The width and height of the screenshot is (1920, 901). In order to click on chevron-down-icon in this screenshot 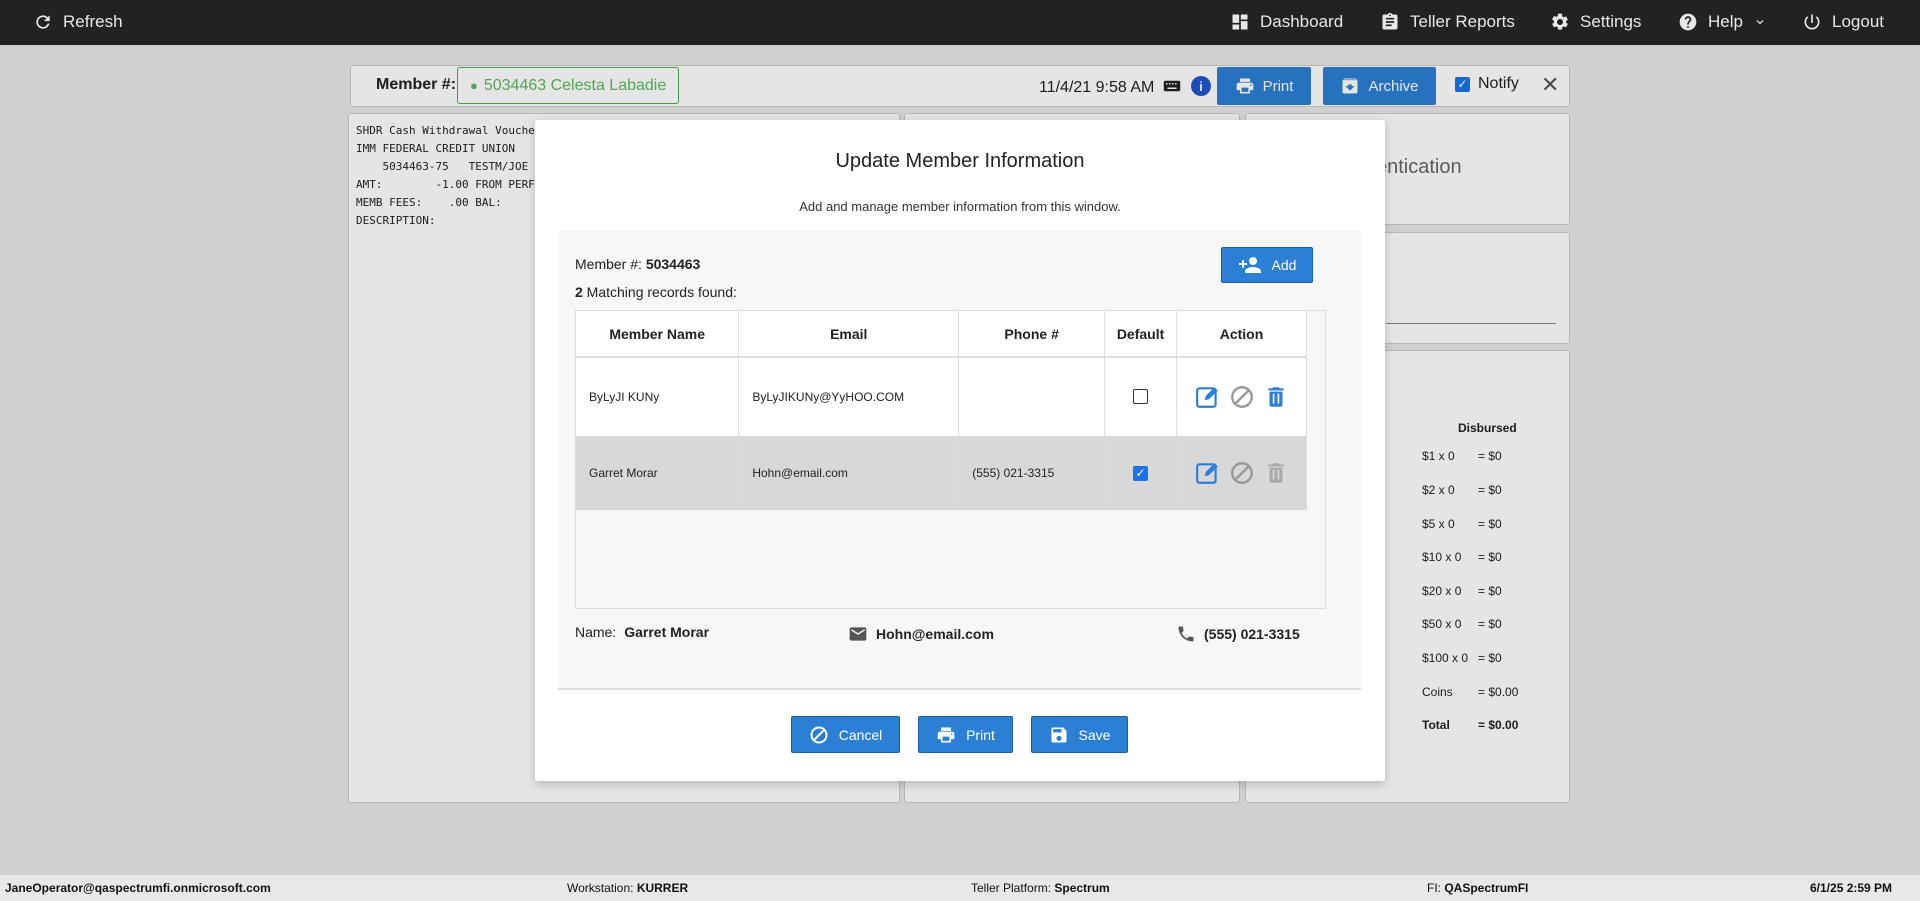, I will do `click(1760, 22)`.